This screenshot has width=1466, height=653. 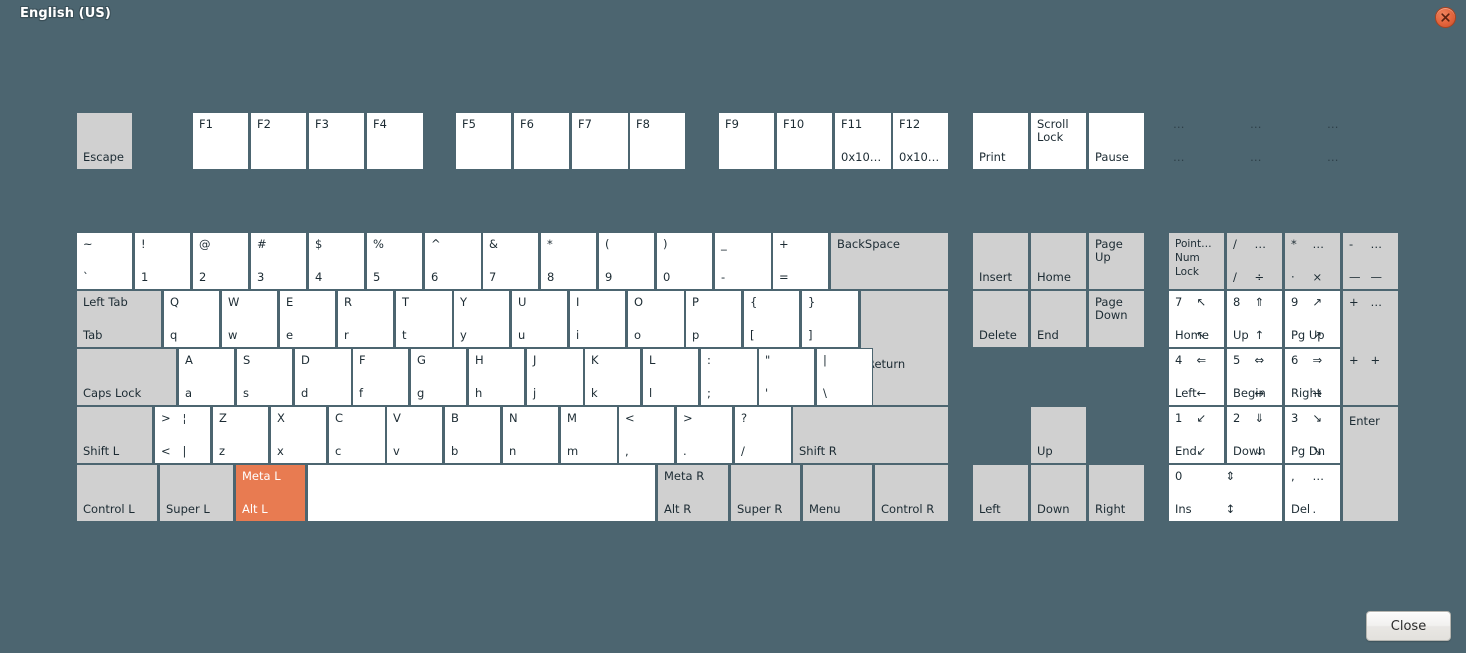 I want to click on key-pause: Pause, so click(x=1116, y=141).